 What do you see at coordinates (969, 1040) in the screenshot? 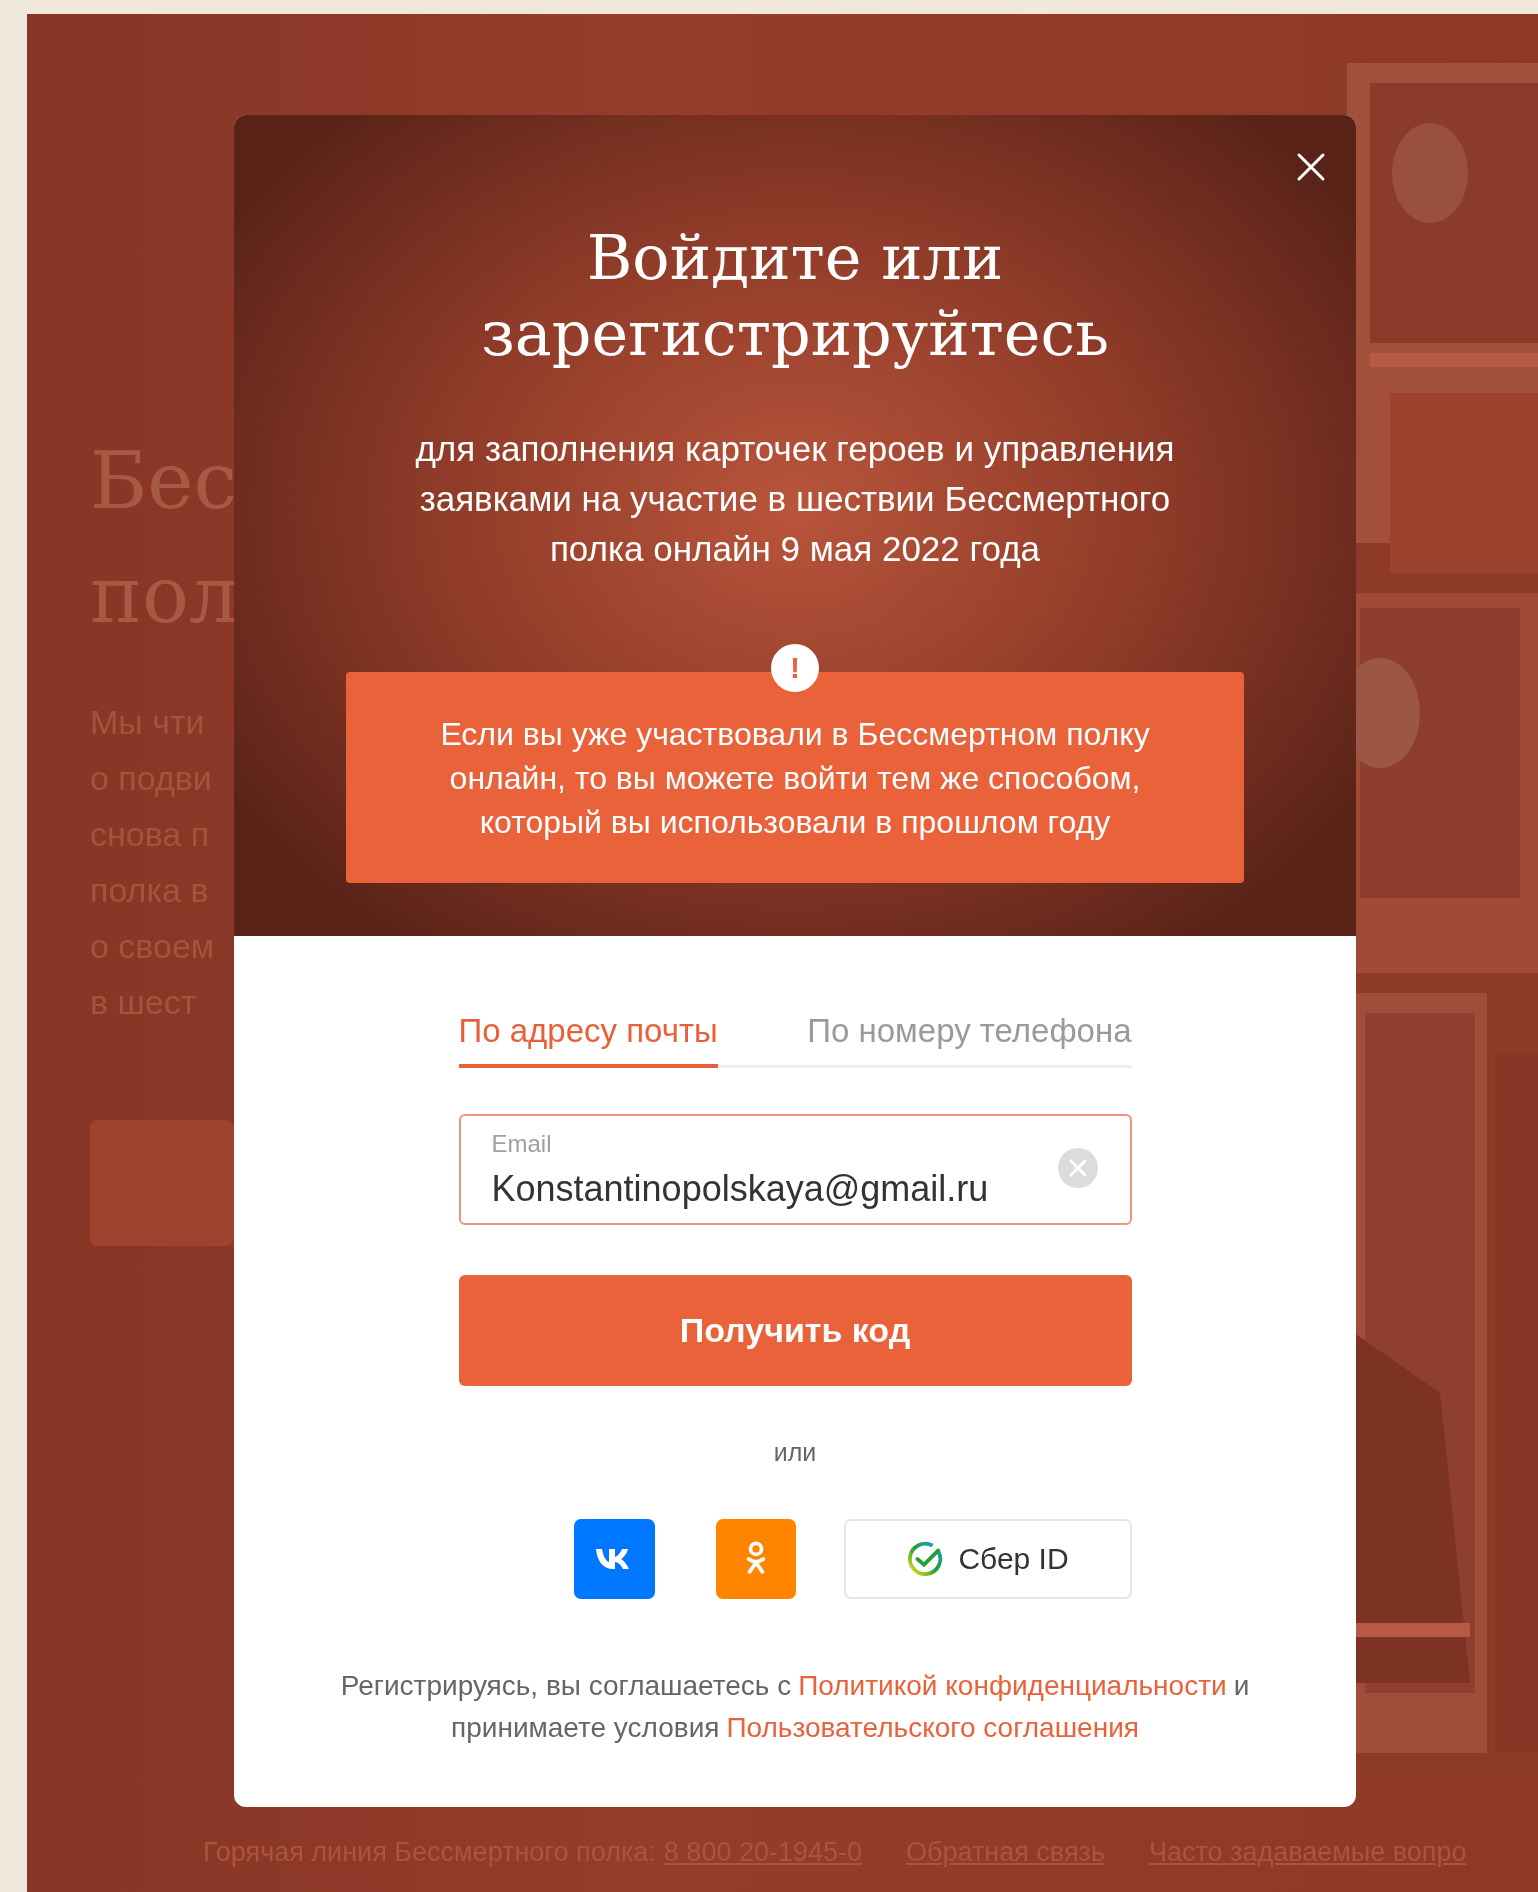
I see `tab: По номеру телефона` at bounding box center [969, 1040].